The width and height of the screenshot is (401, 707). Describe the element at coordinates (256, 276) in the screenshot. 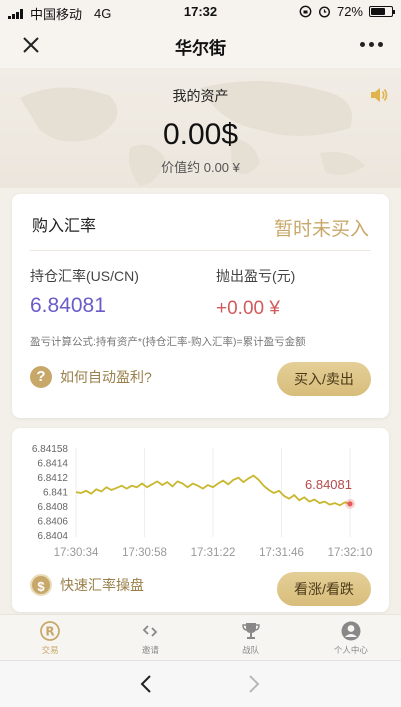

I see `profit-loss-label: 抛出盈亏(元)` at that location.